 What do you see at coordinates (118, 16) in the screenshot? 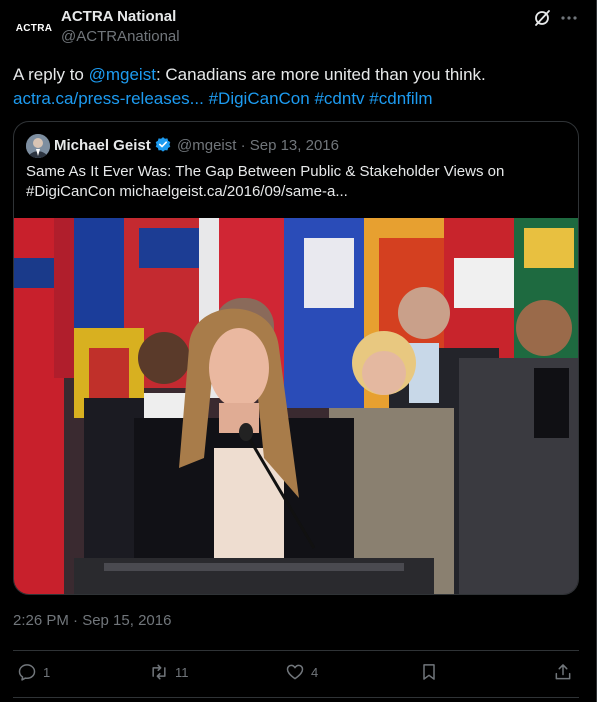
I see `author-name: ACTRA National` at bounding box center [118, 16].